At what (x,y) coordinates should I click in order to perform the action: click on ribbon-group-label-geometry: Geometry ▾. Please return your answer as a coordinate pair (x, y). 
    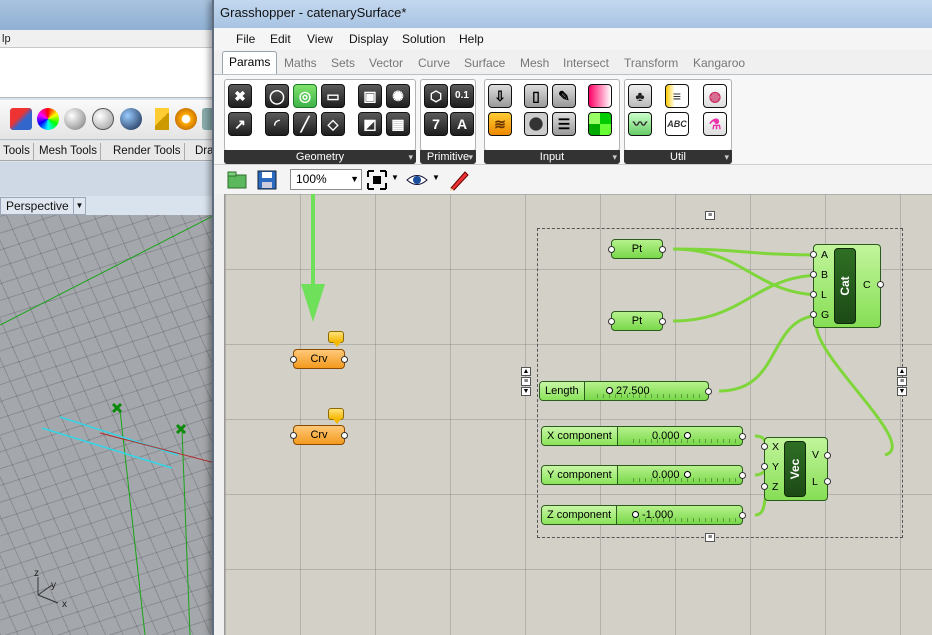
    Looking at the image, I should click on (320, 157).